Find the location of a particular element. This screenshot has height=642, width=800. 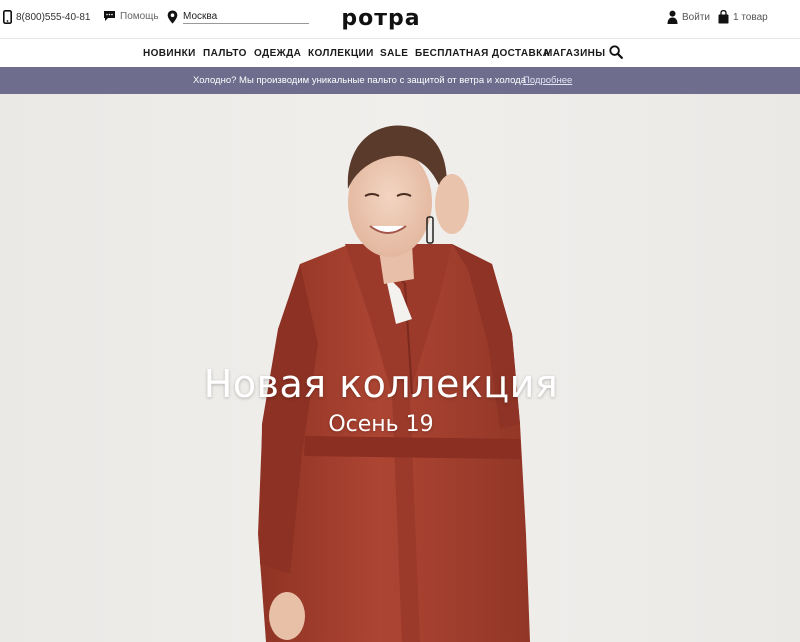

hero-subtitle: Осень 19 is located at coordinates (381, 424).